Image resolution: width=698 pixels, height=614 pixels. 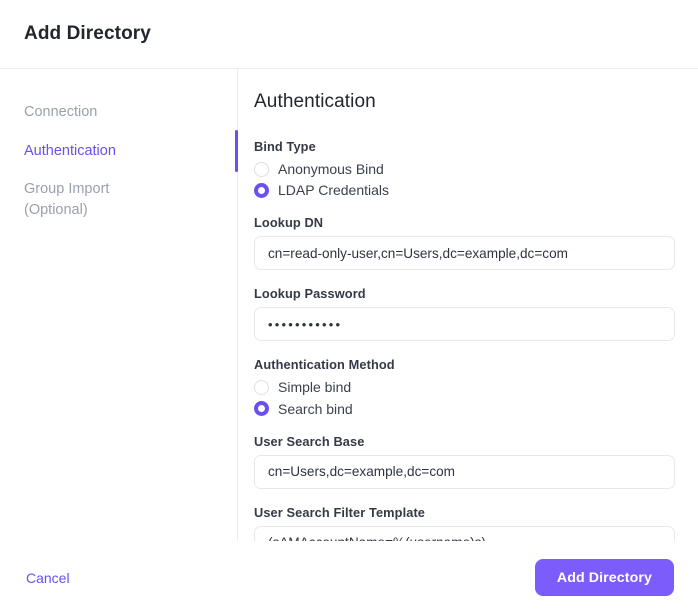 I want to click on lookup-dn-label: Lookup DN, so click(x=289, y=223).